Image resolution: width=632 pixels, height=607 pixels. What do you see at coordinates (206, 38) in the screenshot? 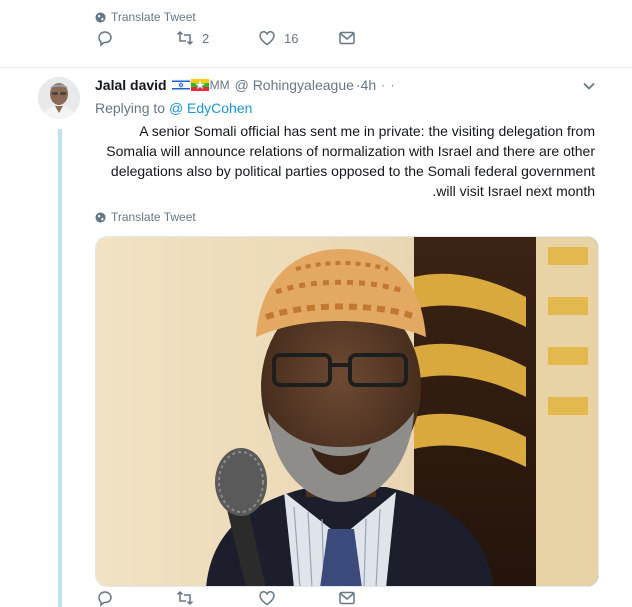
I see `retweet-count: 2` at bounding box center [206, 38].